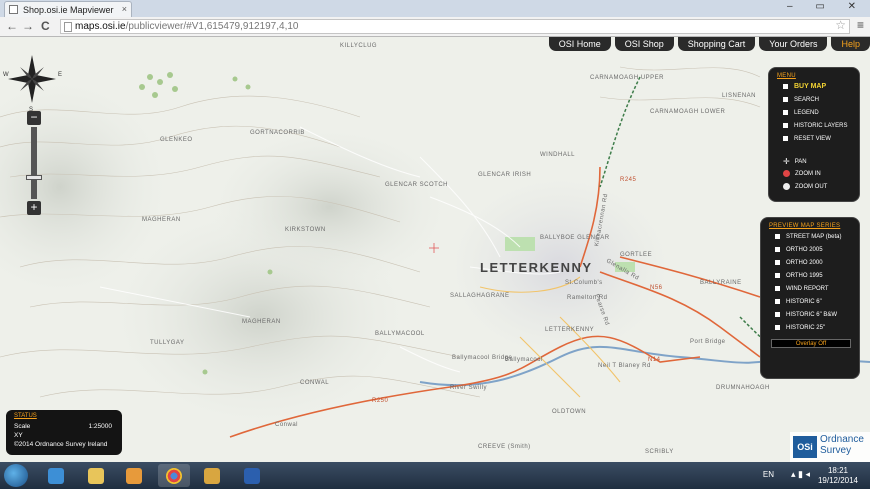 The width and height of the screenshot is (870, 489). Describe the element at coordinates (627, 78) in the screenshot. I see `place-label: CARNAMOAGH UPPER` at that location.